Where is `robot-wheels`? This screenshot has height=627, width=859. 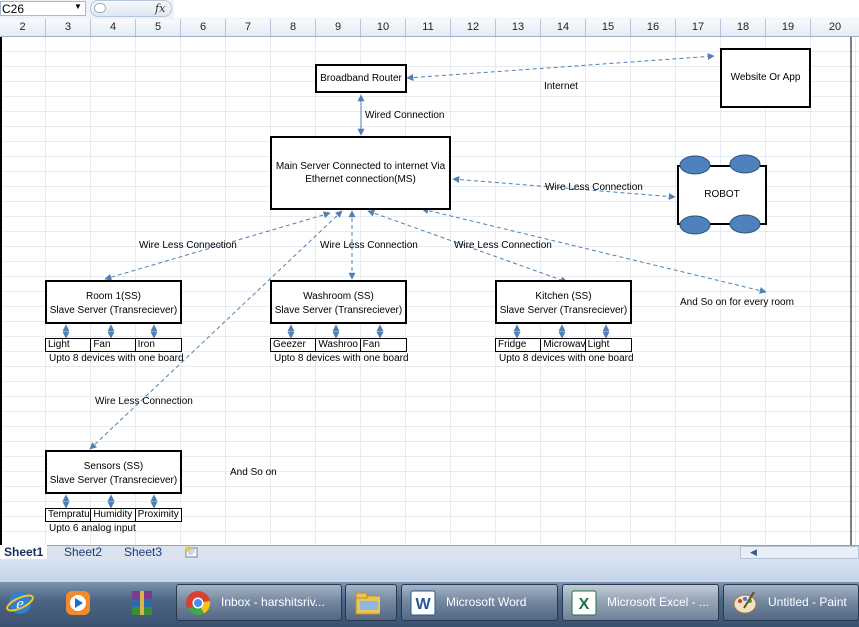 robot-wheels is located at coordinates (720, 194).